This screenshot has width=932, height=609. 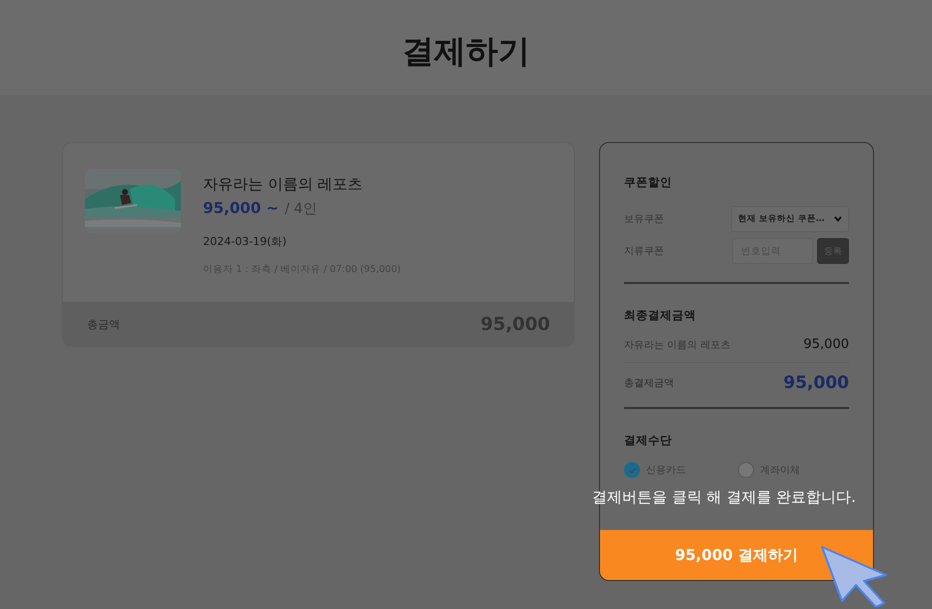 What do you see at coordinates (245, 241) in the screenshot?
I see `booking-date: 2024-03-19(화)` at bounding box center [245, 241].